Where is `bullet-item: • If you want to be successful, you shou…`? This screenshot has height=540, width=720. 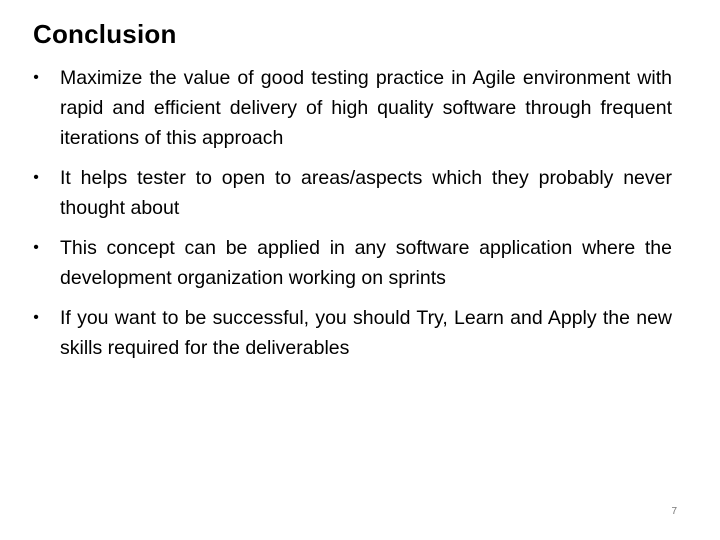 bullet-item: • If you want to be successful, you shou… is located at coordinates (351, 333).